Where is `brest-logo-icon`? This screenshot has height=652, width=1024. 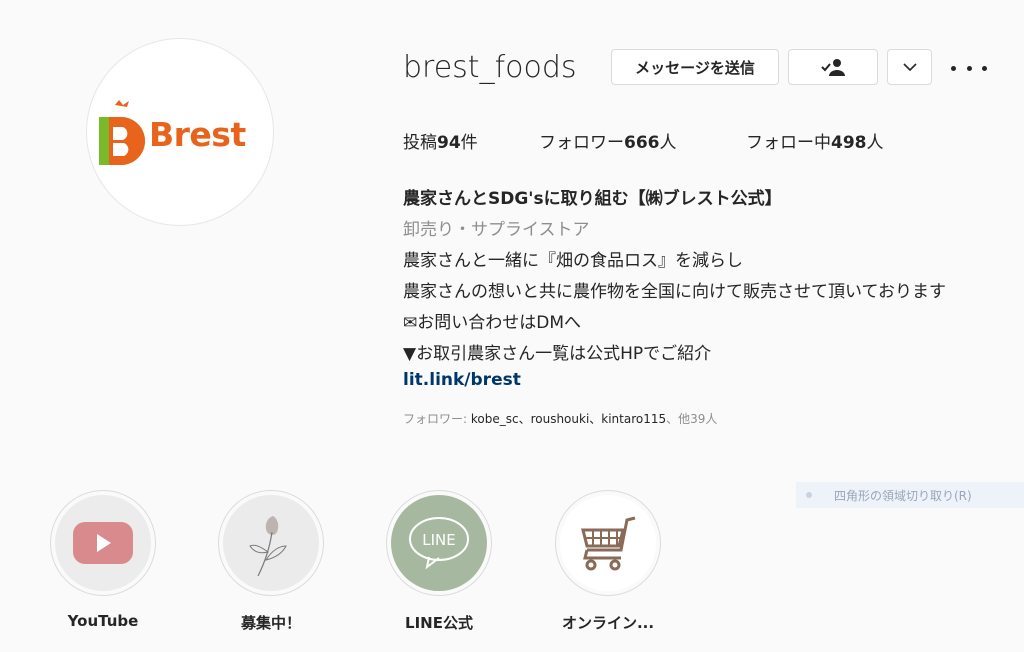
brest-logo-icon is located at coordinates (122, 132).